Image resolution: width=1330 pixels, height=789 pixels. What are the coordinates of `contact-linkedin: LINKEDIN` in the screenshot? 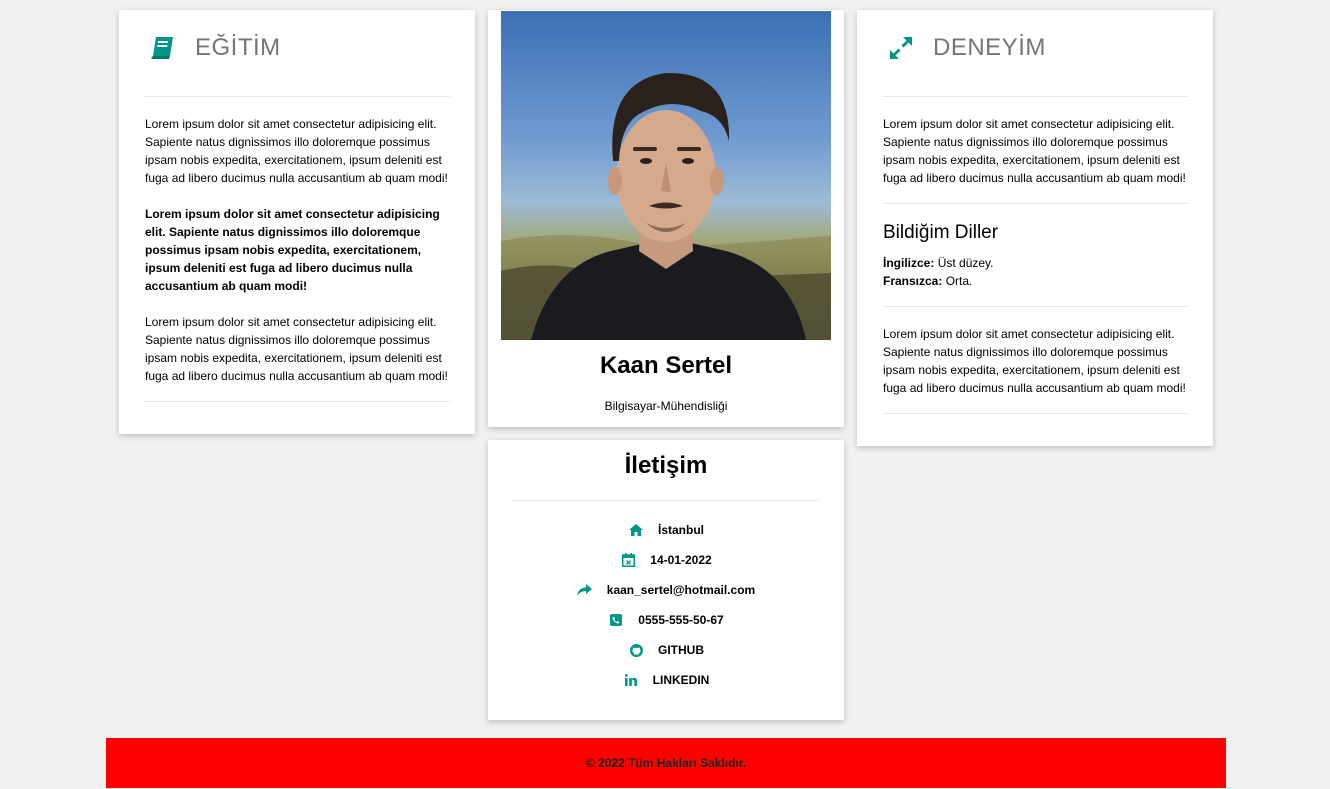 It's located at (666, 680).